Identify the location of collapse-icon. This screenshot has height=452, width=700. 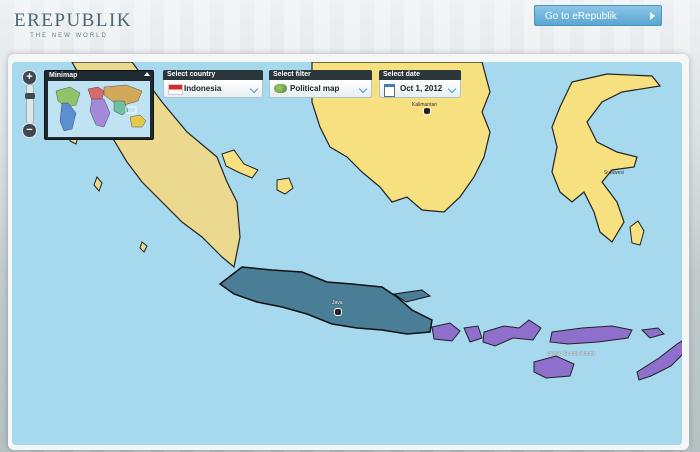
(147, 74).